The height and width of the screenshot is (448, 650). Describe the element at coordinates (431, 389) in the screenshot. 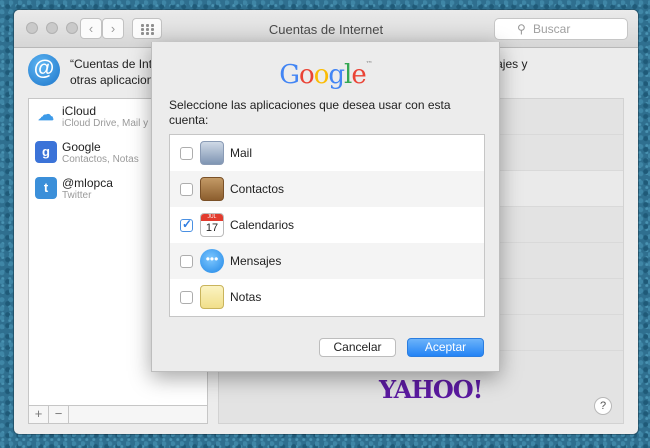

I see `yahoo-logo: YAHOO!` at that location.